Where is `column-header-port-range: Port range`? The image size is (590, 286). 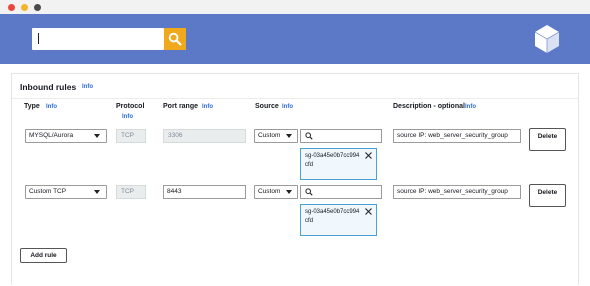
column-header-port-range: Port range is located at coordinates (181, 106).